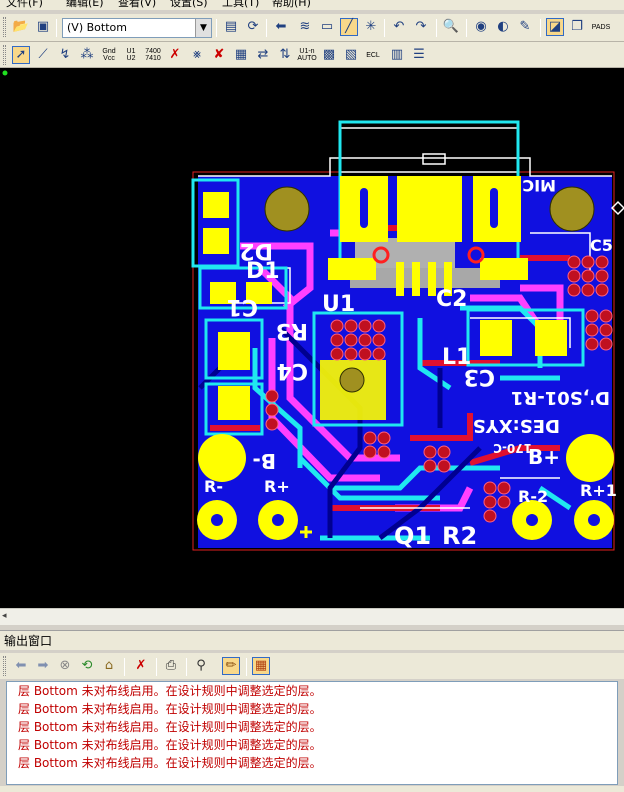 The width and height of the screenshot is (624, 792). What do you see at coordinates (21, 55) in the screenshot?
I see `select-arrow-icon: ➚` at bounding box center [21, 55].